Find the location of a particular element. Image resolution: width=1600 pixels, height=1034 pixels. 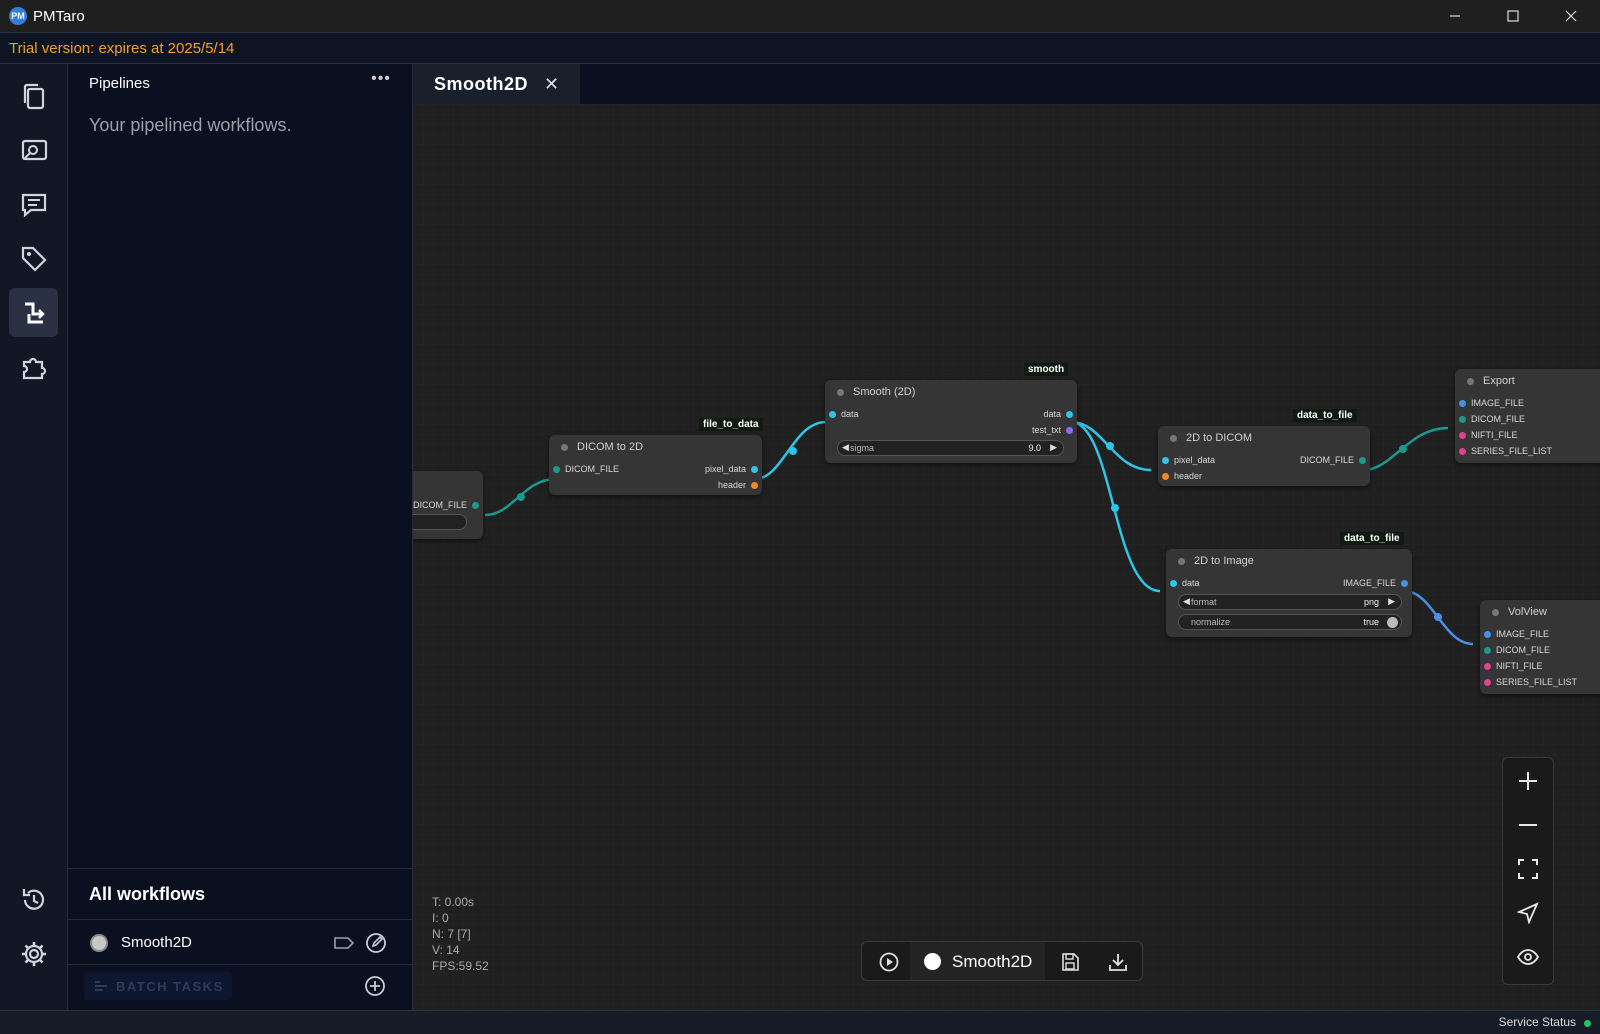

activity-history is located at coordinates (33, 899).